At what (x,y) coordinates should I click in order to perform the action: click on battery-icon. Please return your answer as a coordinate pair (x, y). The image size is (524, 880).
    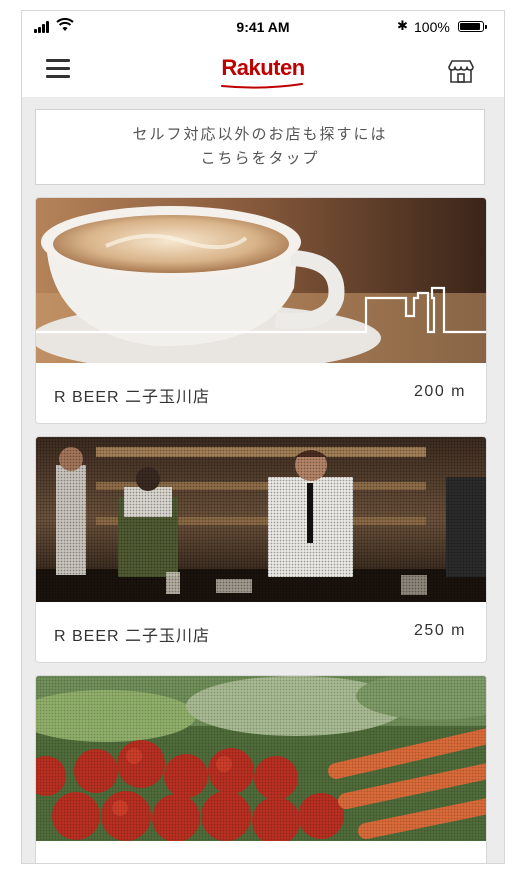
    Looking at the image, I should click on (472, 26).